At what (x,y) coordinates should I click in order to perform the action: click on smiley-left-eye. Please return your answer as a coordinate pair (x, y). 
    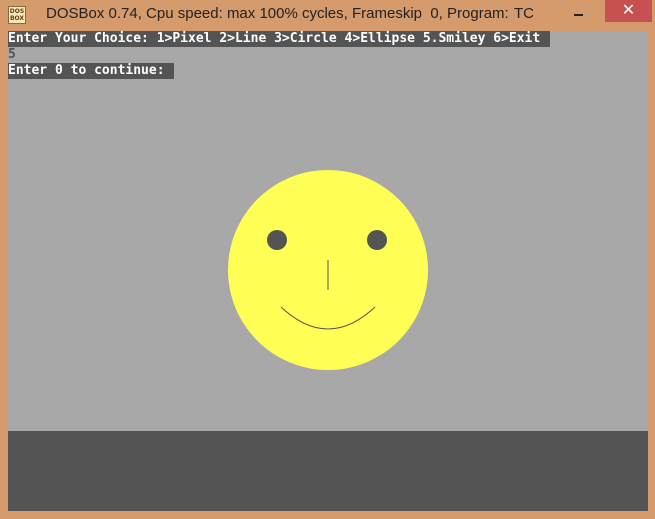
    Looking at the image, I should click on (277, 240).